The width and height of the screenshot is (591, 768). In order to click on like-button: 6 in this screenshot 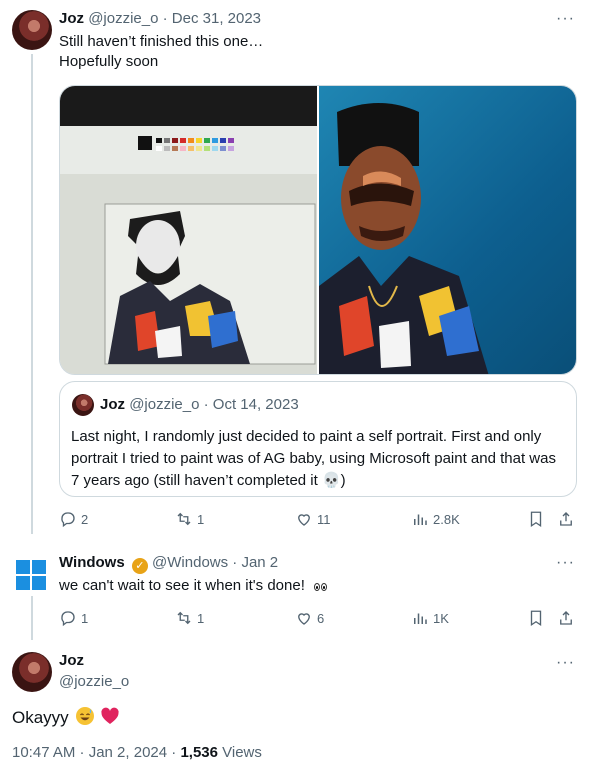, I will do `click(309, 618)`.